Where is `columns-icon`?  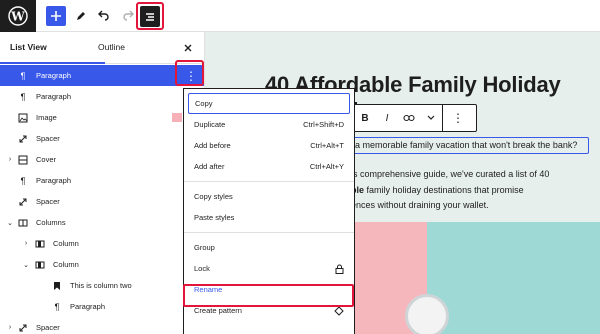 columns-icon is located at coordinates (23, 223).